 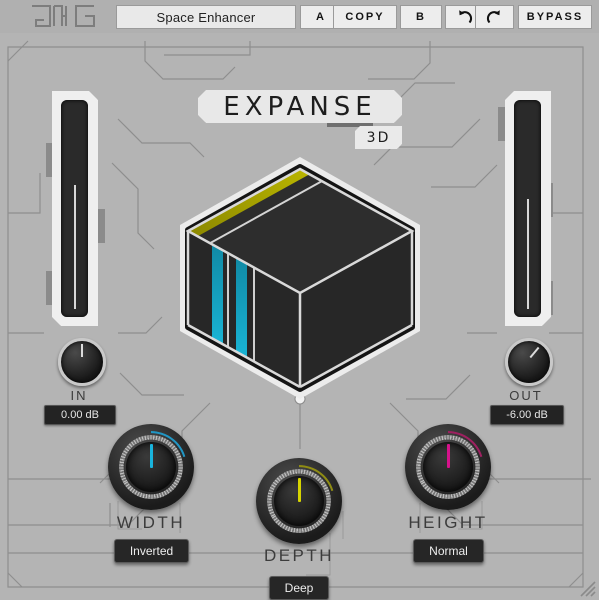 What do you see at coordinates (101, 226) in the screenshot?
I see `input-meter-tab-right` at bounding box center [101, 226].